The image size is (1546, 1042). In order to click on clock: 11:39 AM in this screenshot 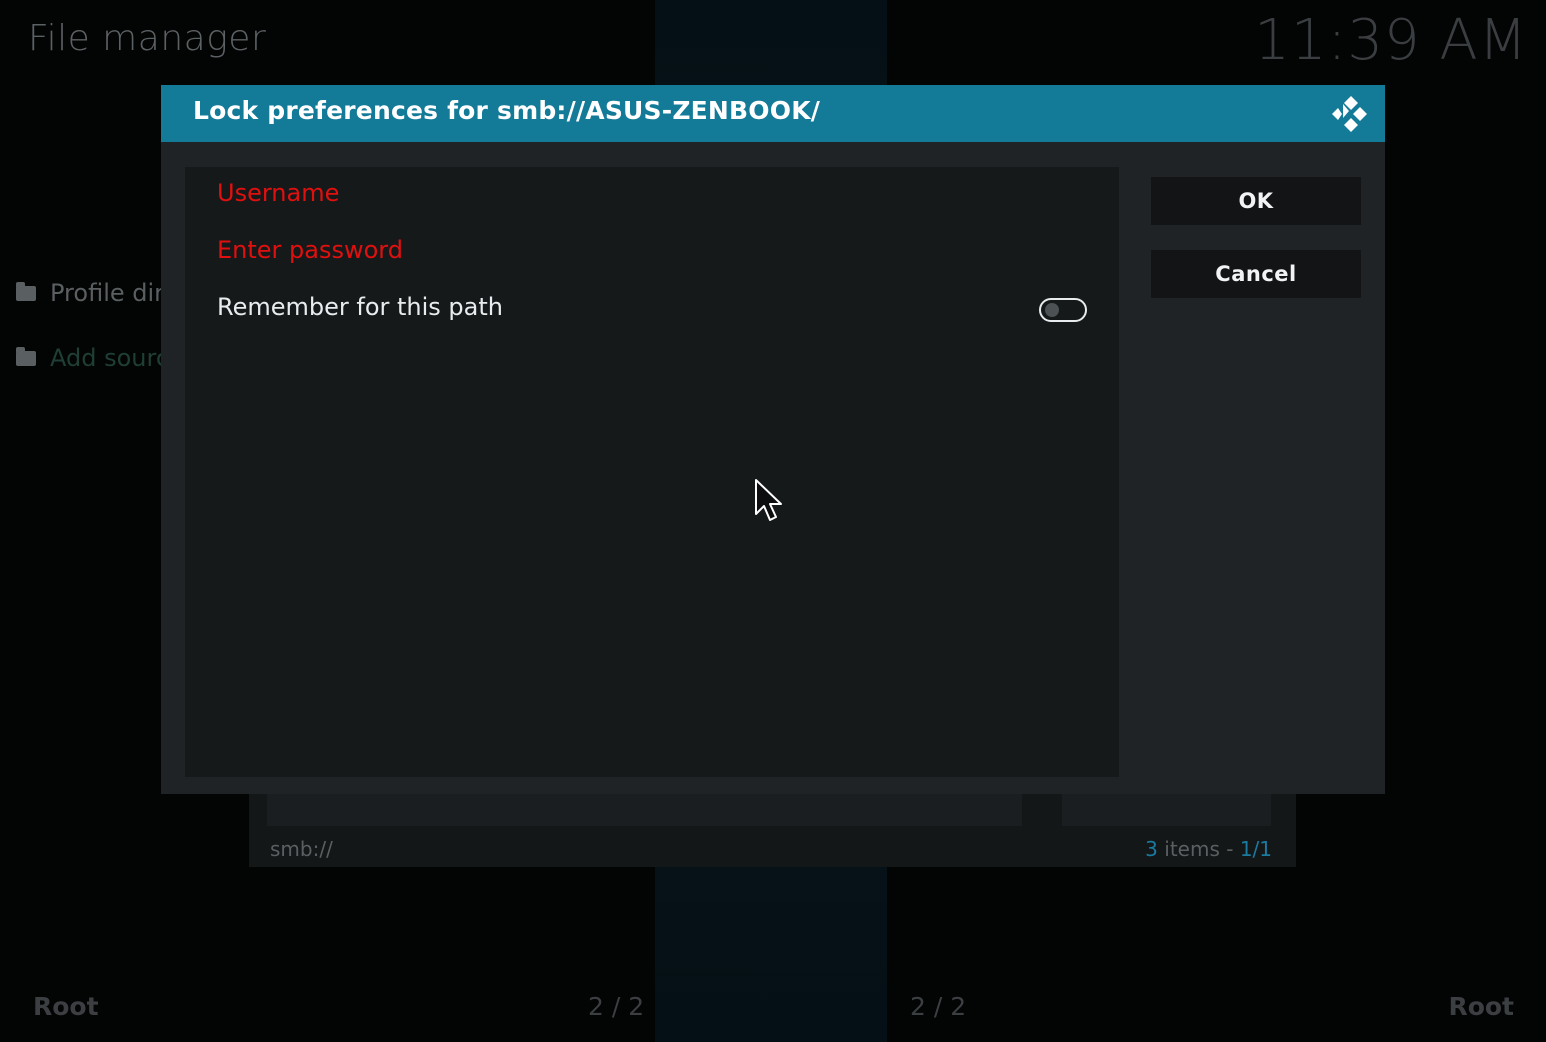, I will do `click(1391, 40)`.